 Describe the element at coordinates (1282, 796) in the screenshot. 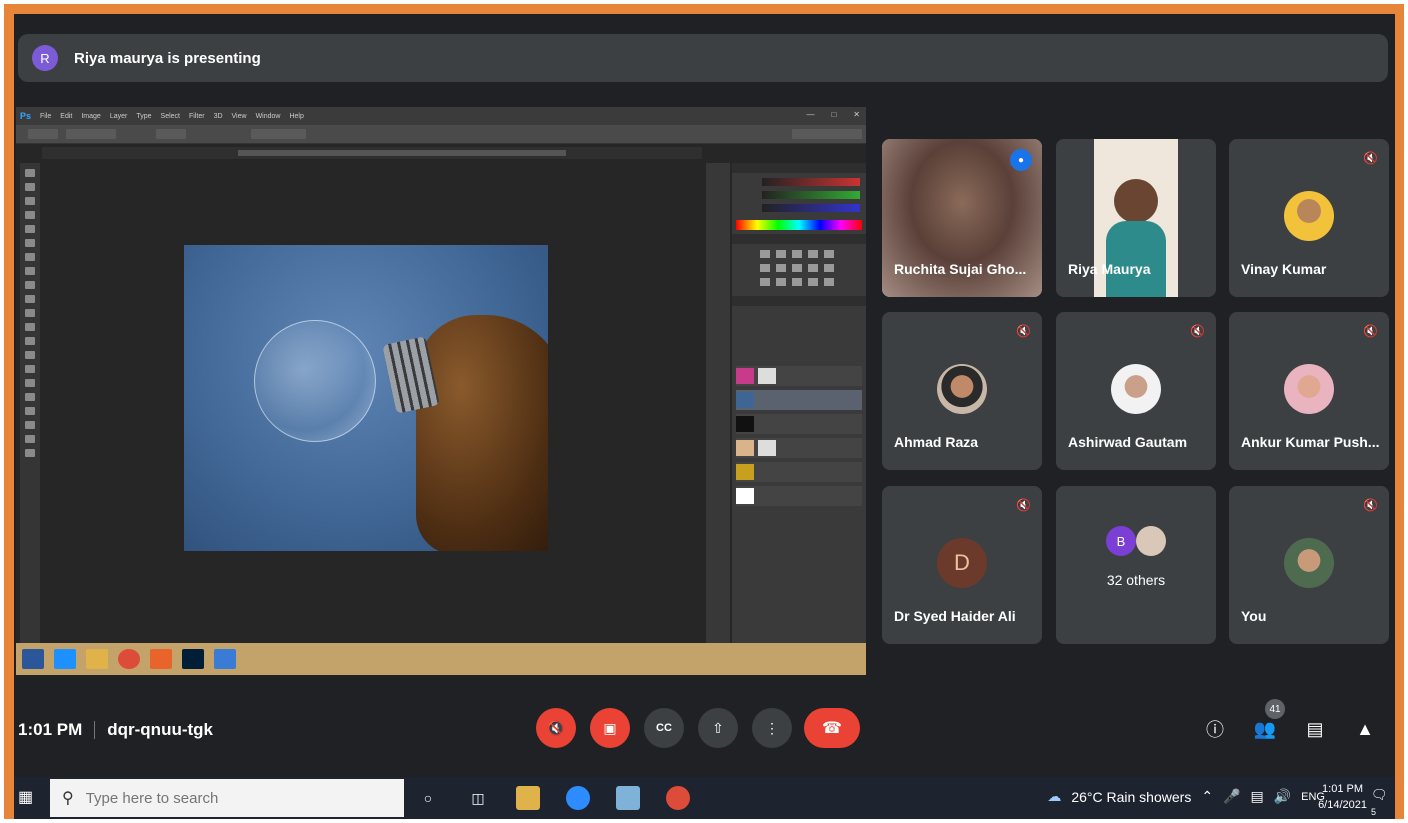

I see `volume-icon: 🔊` at that location.